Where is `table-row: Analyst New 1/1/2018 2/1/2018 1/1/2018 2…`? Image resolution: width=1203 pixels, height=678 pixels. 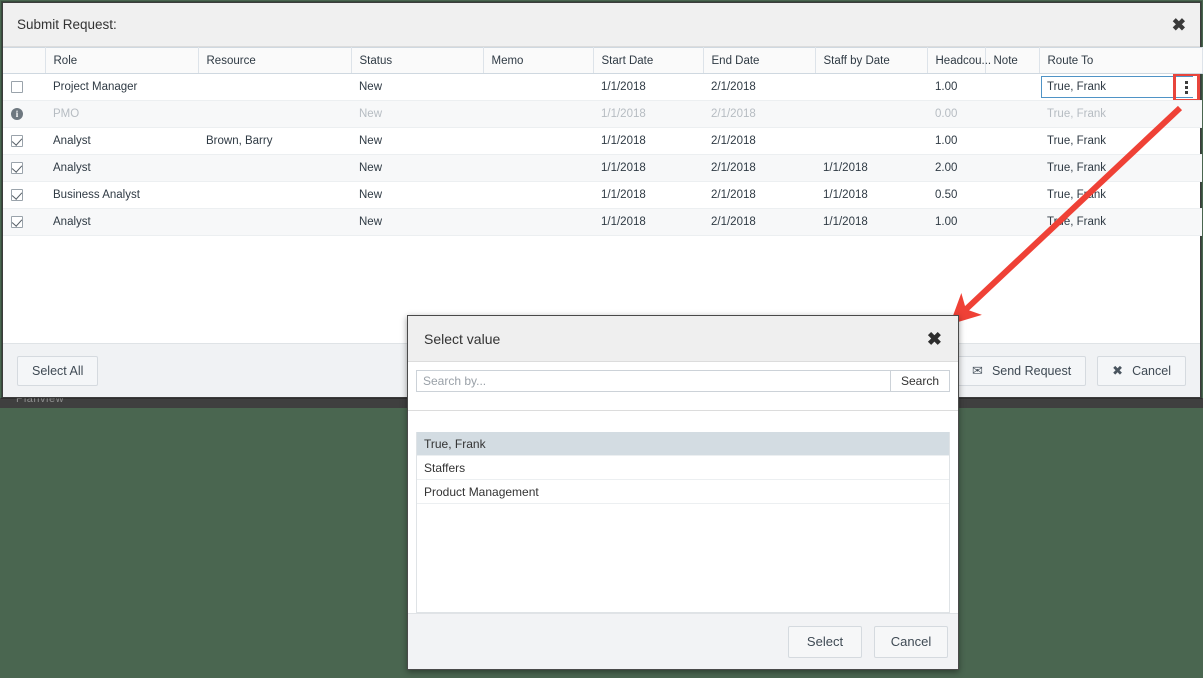 table-row: Analyst New 1/1/2018 2/1/2018 1/1/2018 2… is located at coordinates (602, 168).